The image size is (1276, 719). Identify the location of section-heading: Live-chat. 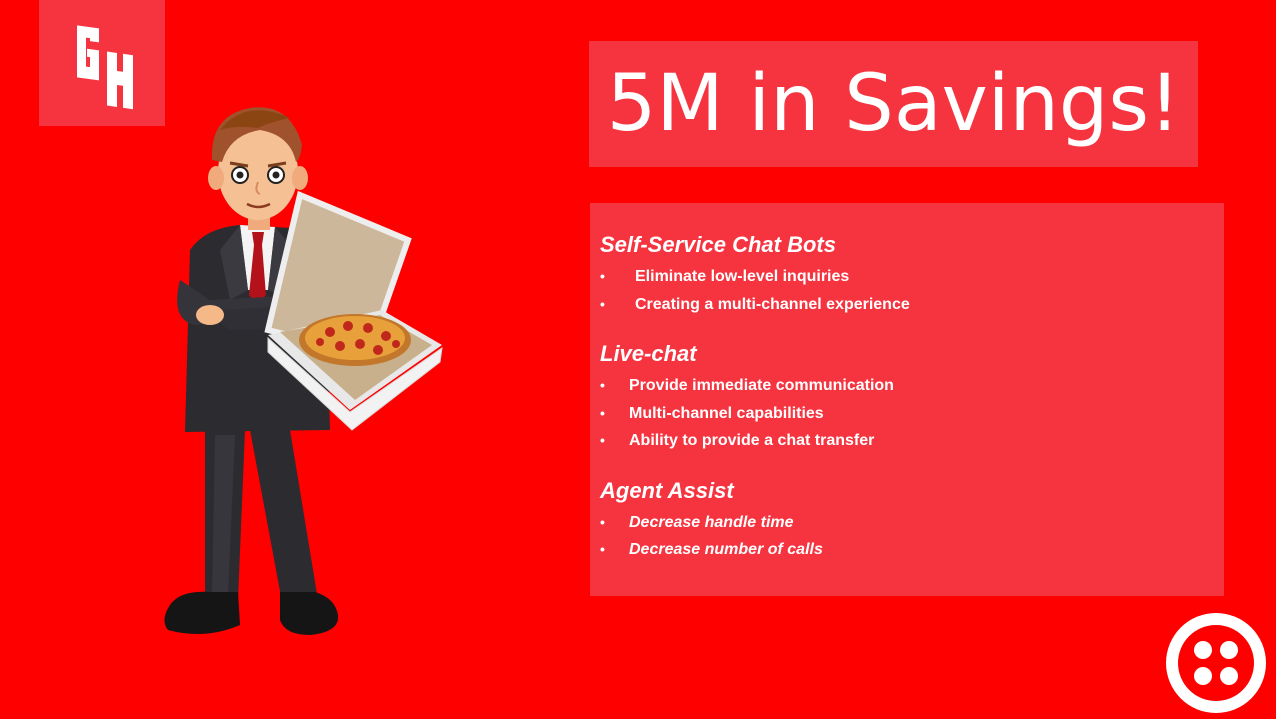
(648, 353).